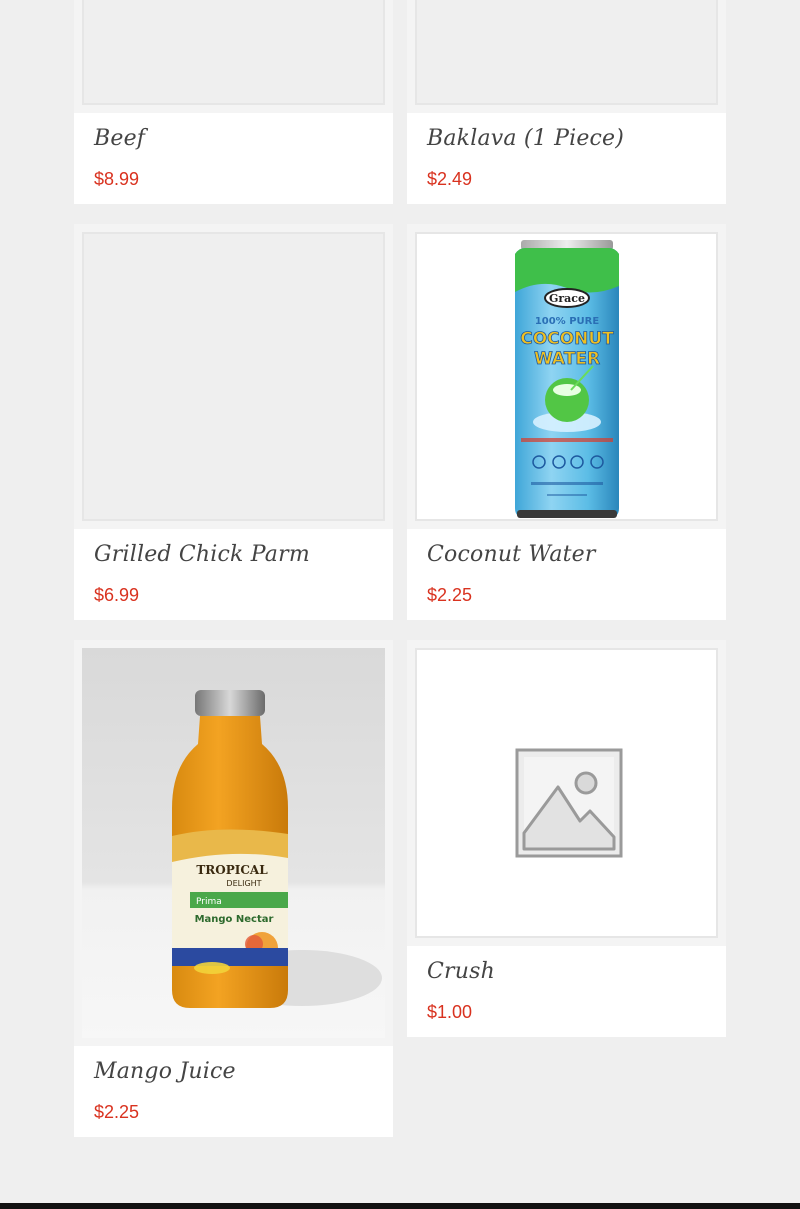 The width and height of the screenshot is (800, 1209). I want to click on coconut-water-can-image: Grace 100% PURE COCONUT WATER, so click(566, 379).